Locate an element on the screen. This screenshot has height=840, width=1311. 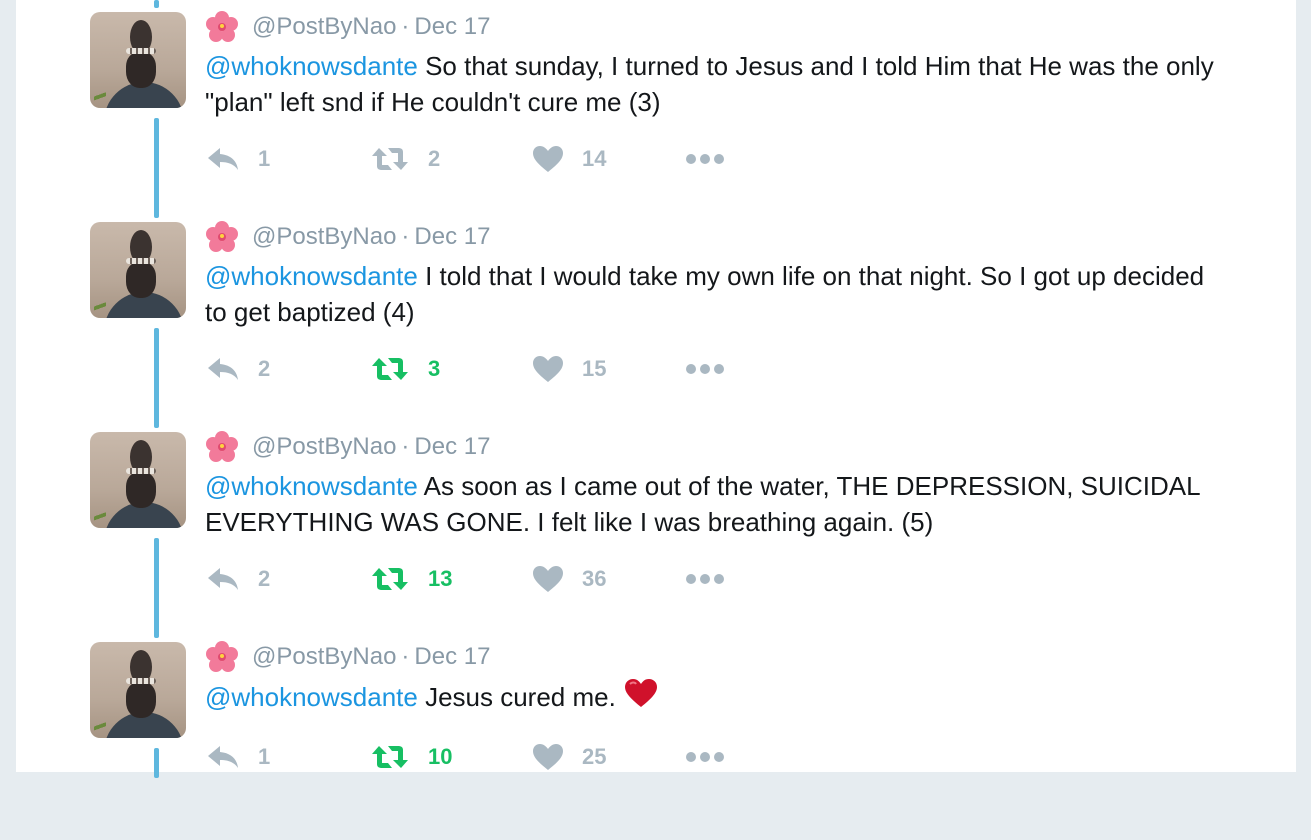
retweet-button: 2 is located at coordinates (405, 159).